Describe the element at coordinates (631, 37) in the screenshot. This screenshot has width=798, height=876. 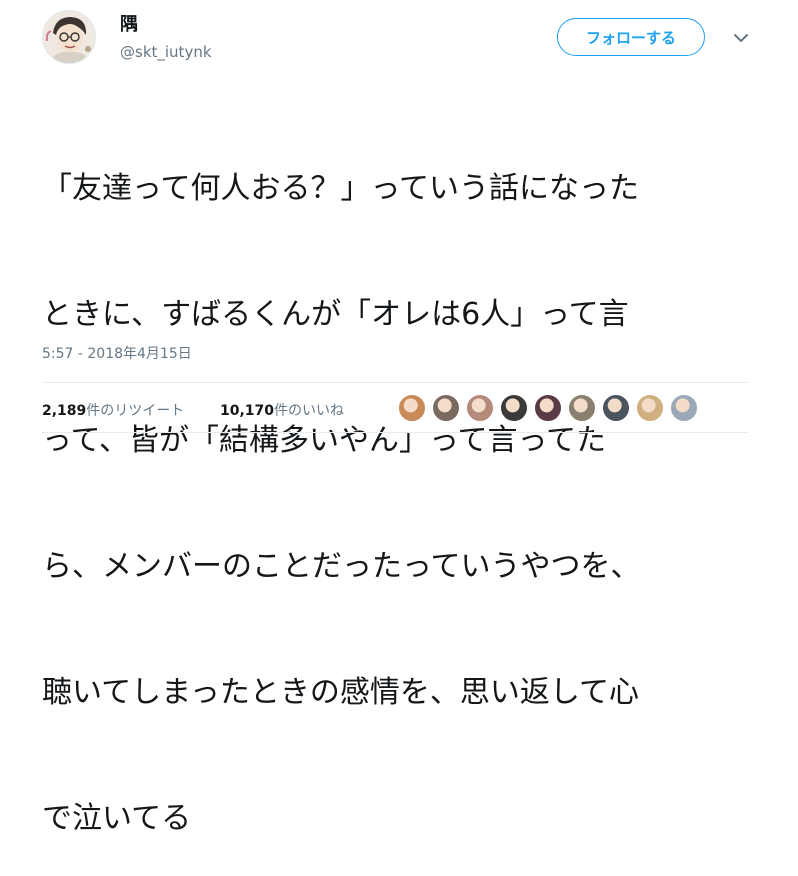
I see `follow-button: フォローする` at that location.